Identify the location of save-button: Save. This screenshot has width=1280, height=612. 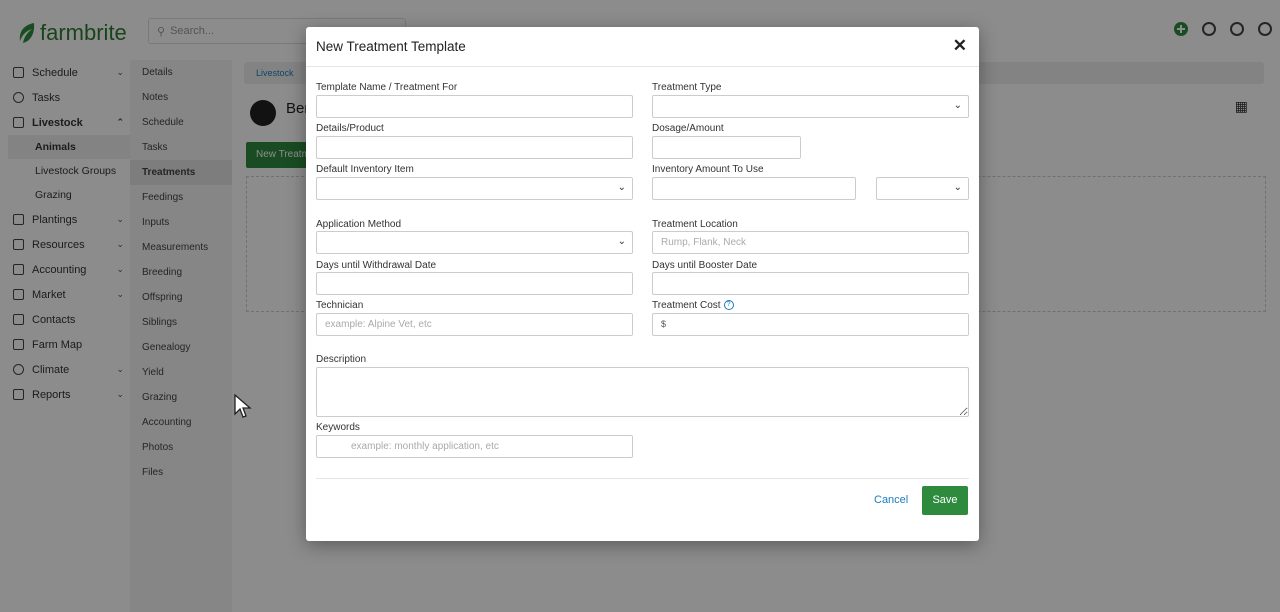
(945, 500).